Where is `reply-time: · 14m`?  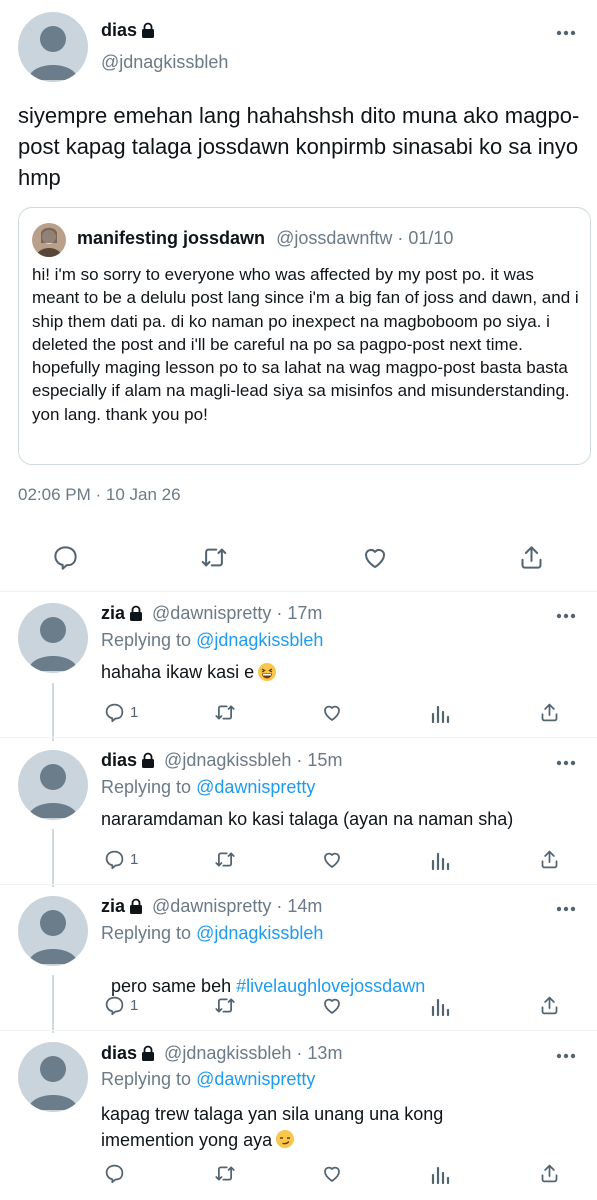 reply-time: · 14m is located at coordinates (299, 906).